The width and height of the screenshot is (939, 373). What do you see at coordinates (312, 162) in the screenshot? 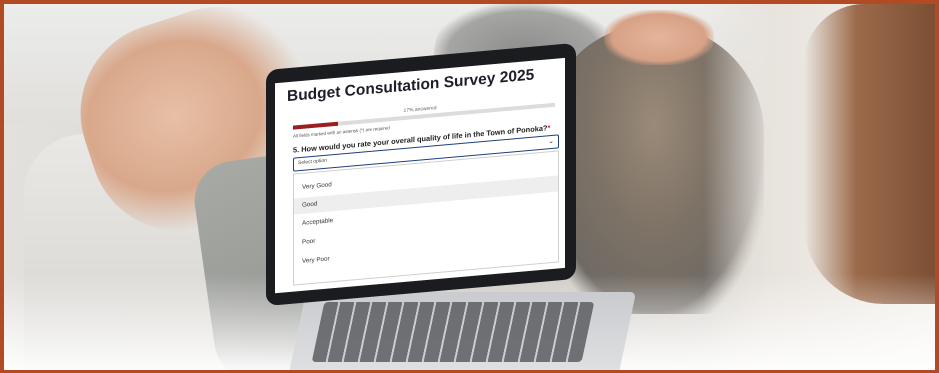
I see `select-placeholder: Select option` at bounding box center [312, 162].